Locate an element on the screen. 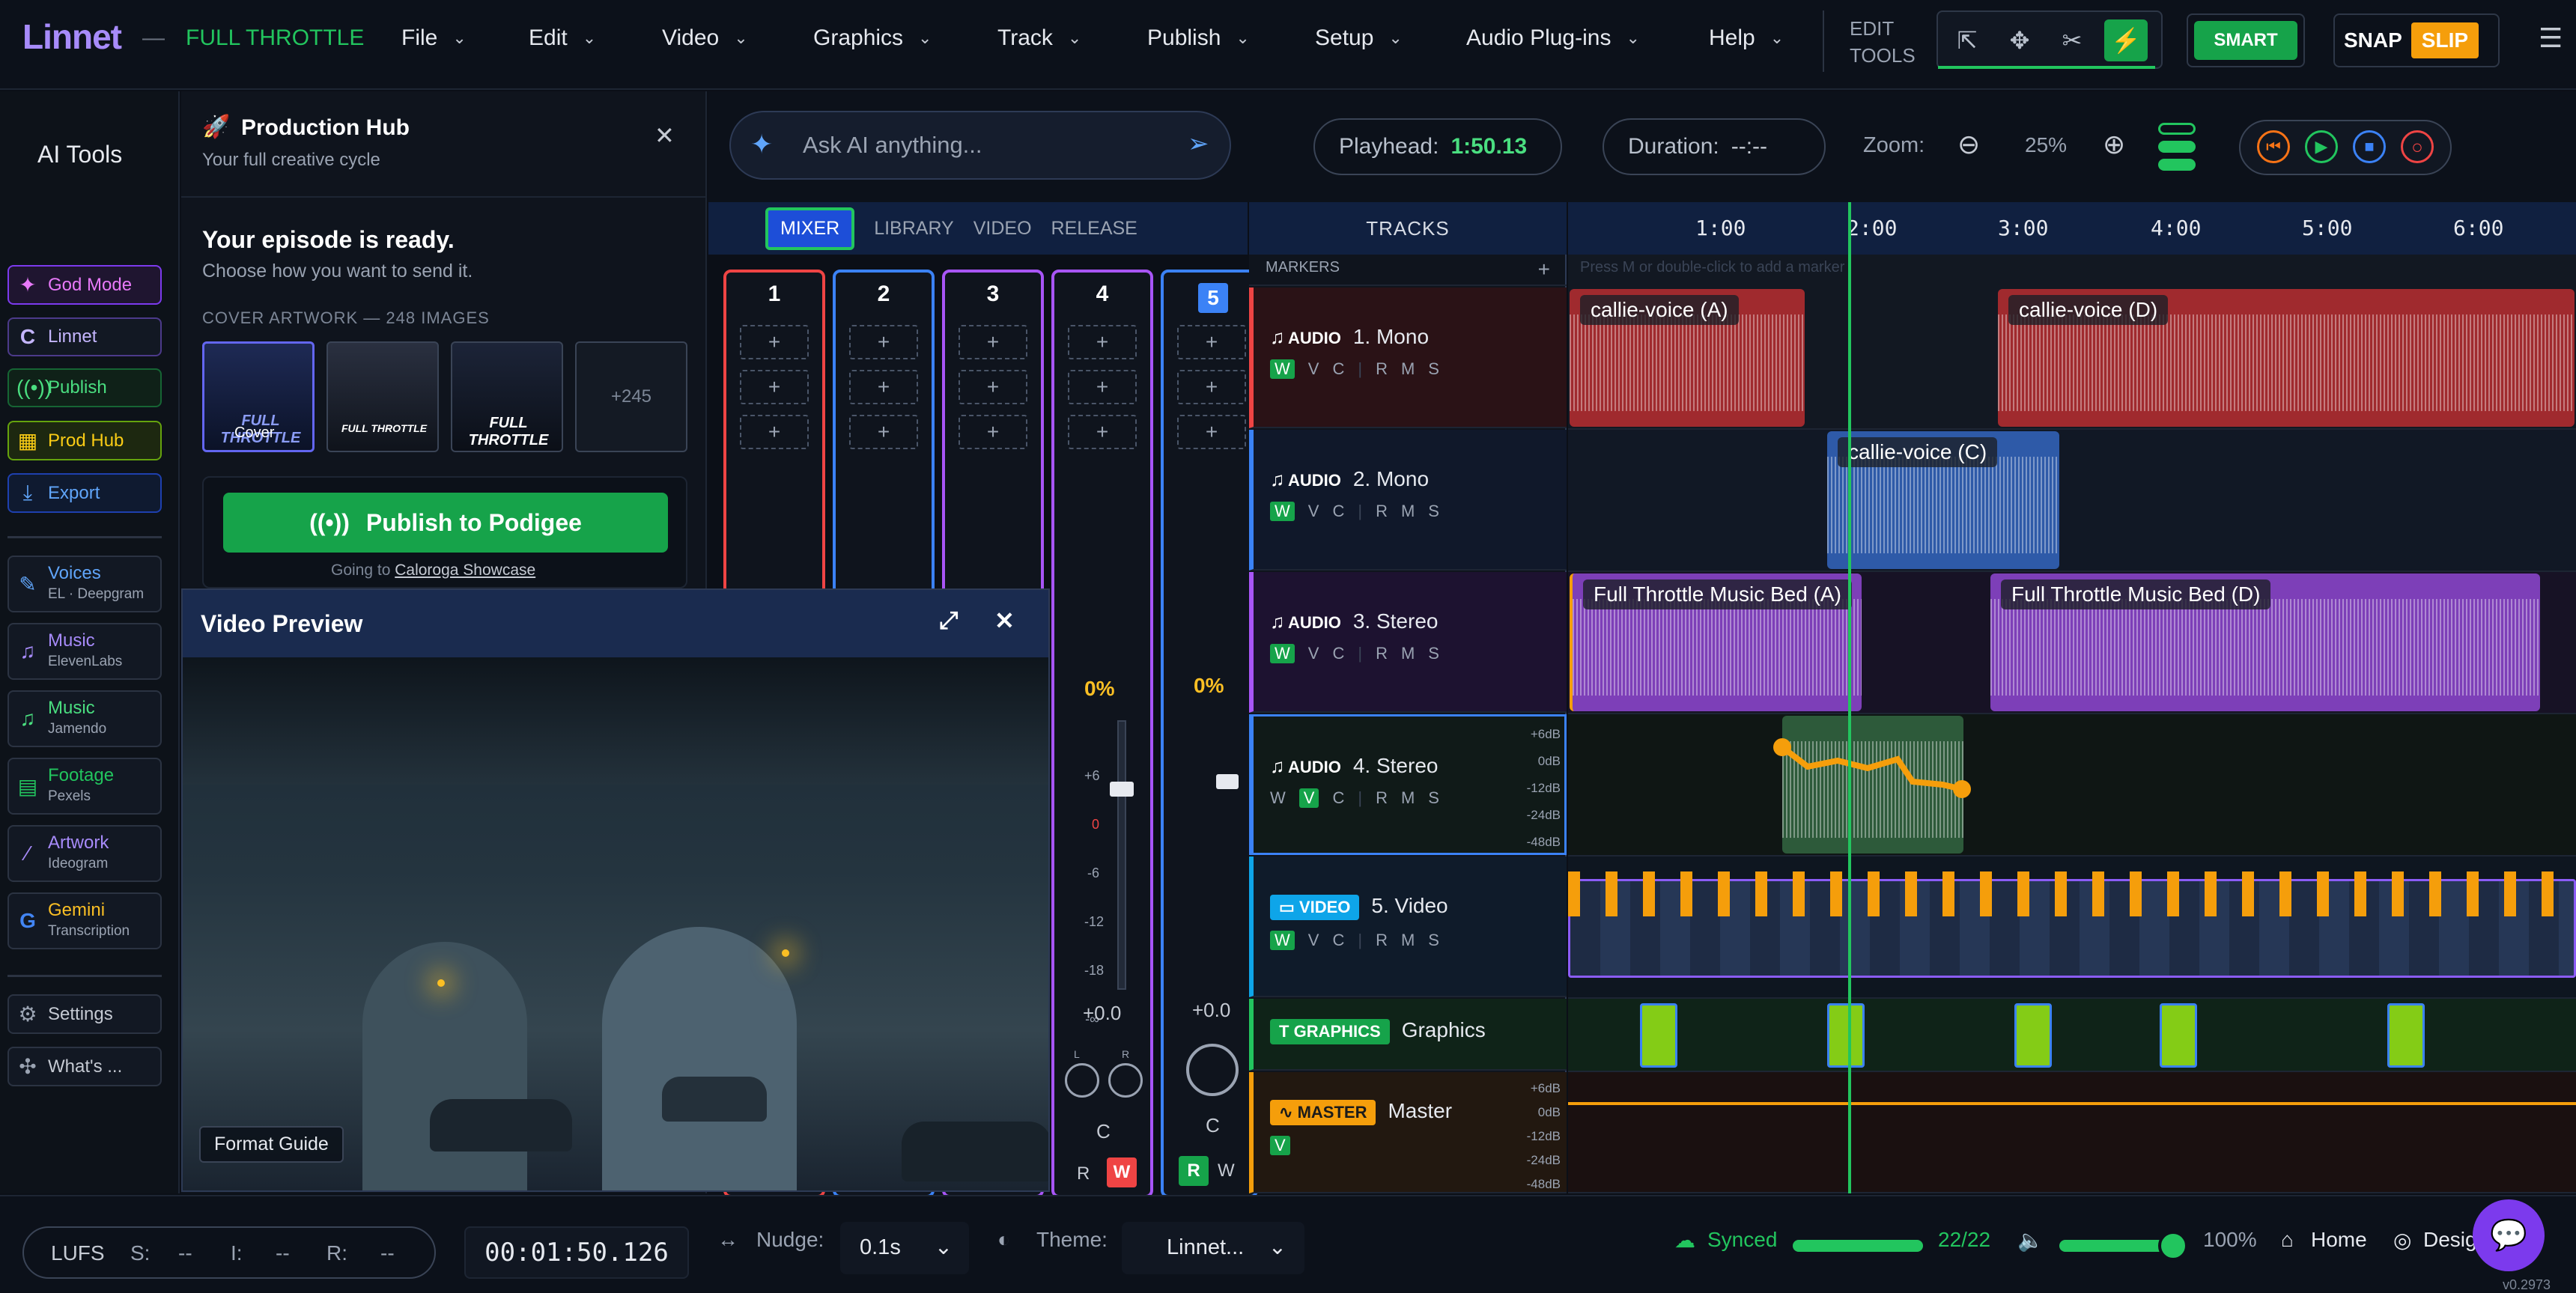  volume-icon: 🔈 is located at coordinates (2030, 1241).